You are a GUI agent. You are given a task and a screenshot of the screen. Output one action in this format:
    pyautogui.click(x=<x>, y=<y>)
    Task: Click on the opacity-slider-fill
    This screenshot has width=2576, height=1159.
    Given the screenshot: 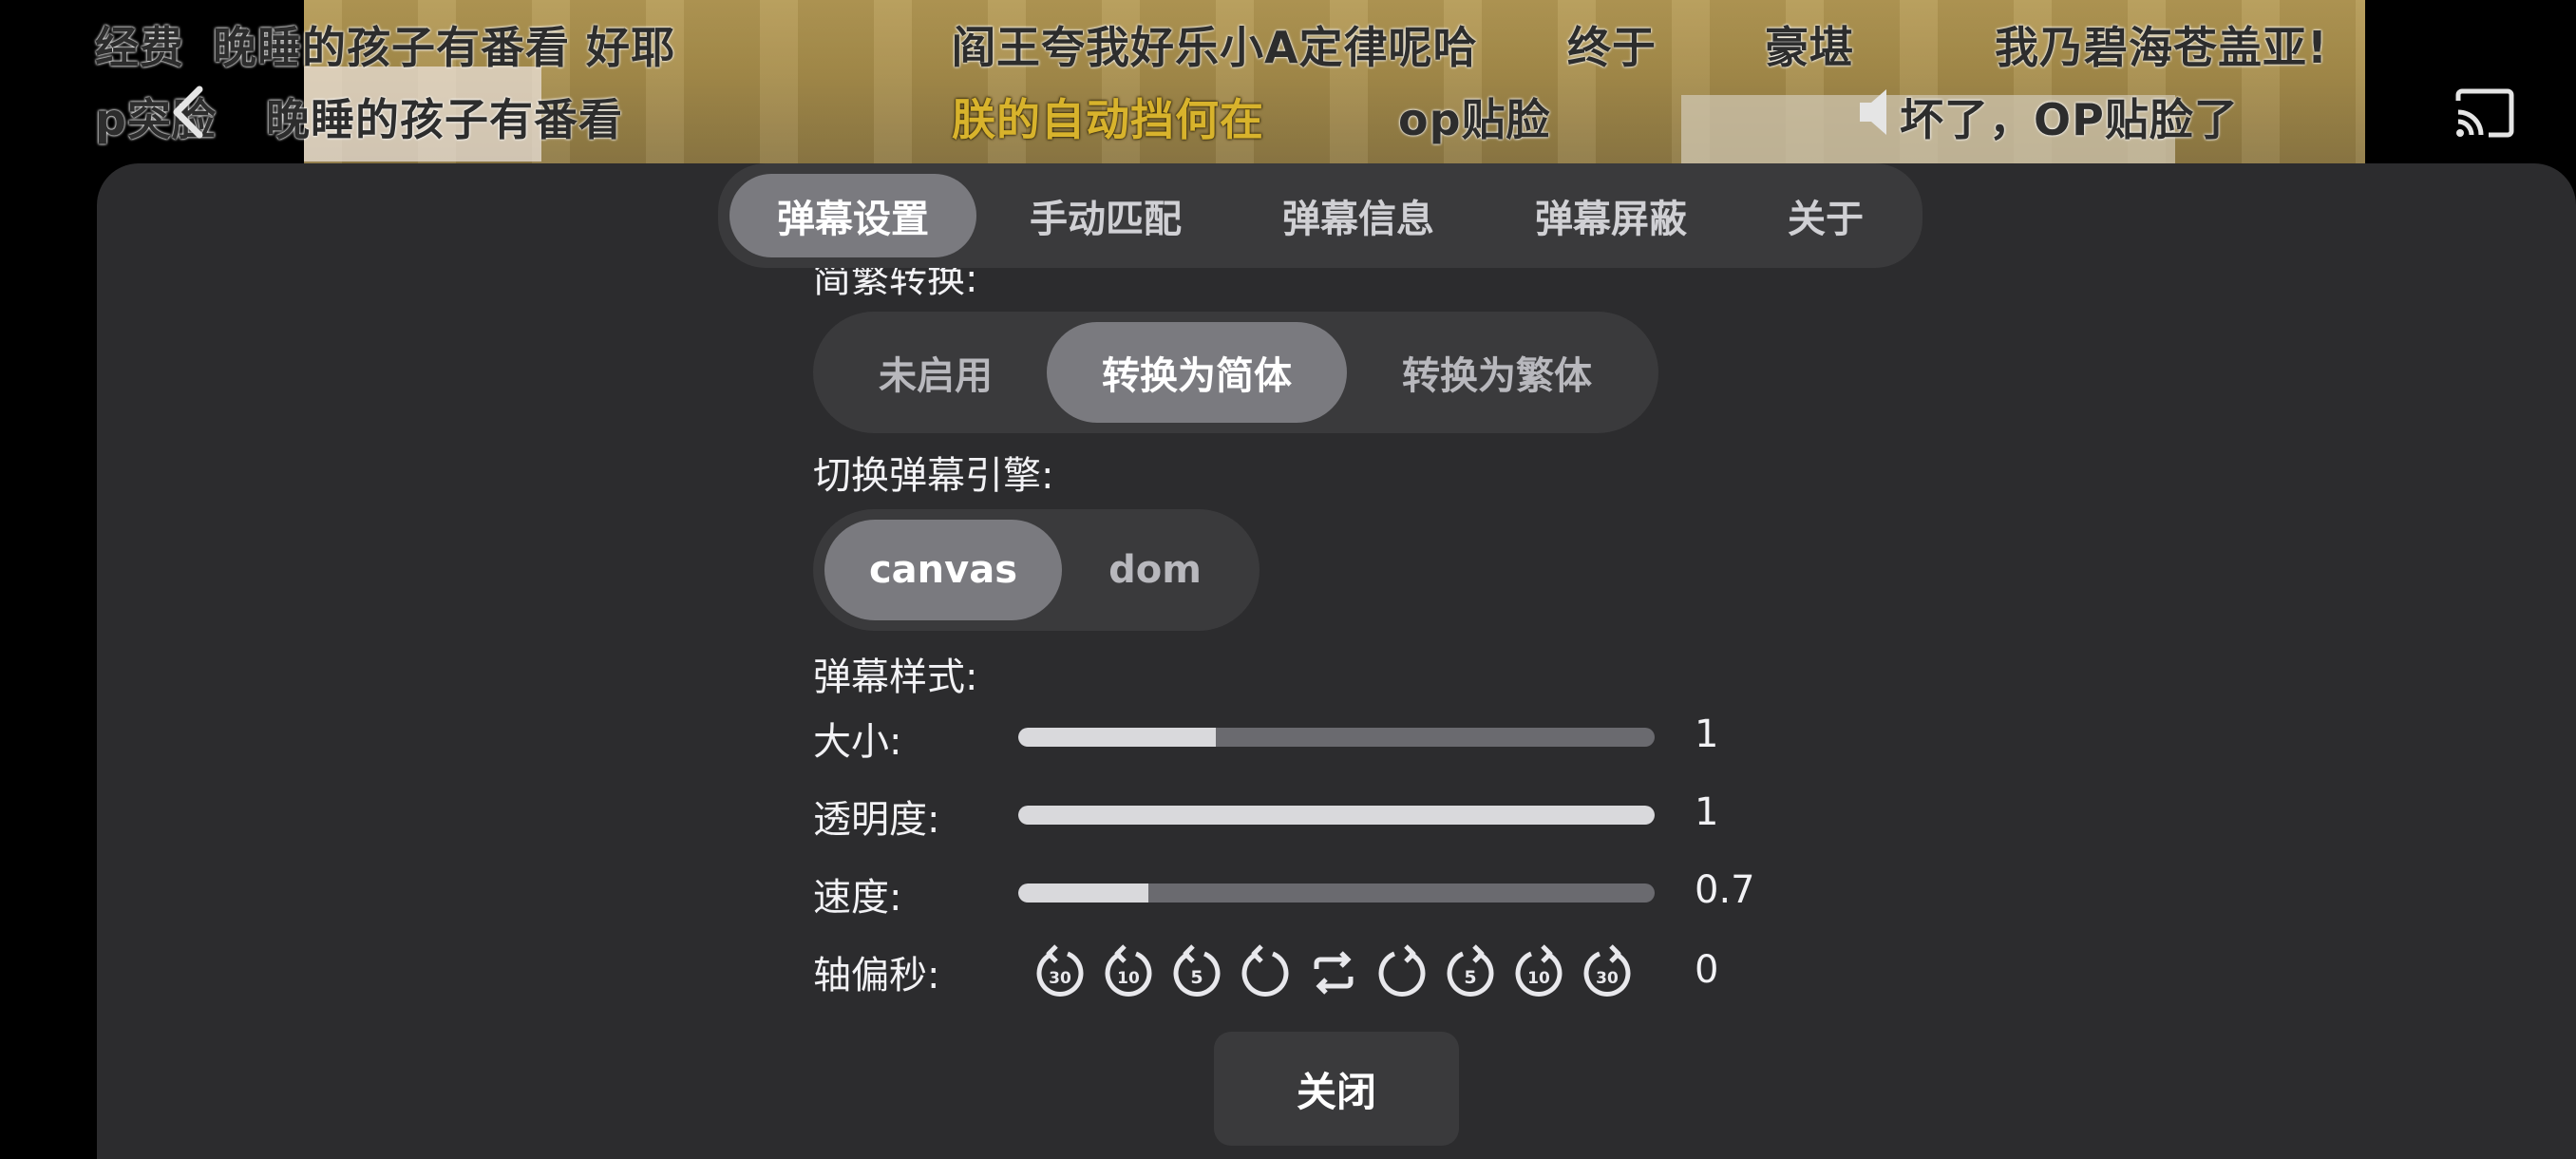 What is the action you would take?
    pyautogui.click(x=1336, y=815)
    